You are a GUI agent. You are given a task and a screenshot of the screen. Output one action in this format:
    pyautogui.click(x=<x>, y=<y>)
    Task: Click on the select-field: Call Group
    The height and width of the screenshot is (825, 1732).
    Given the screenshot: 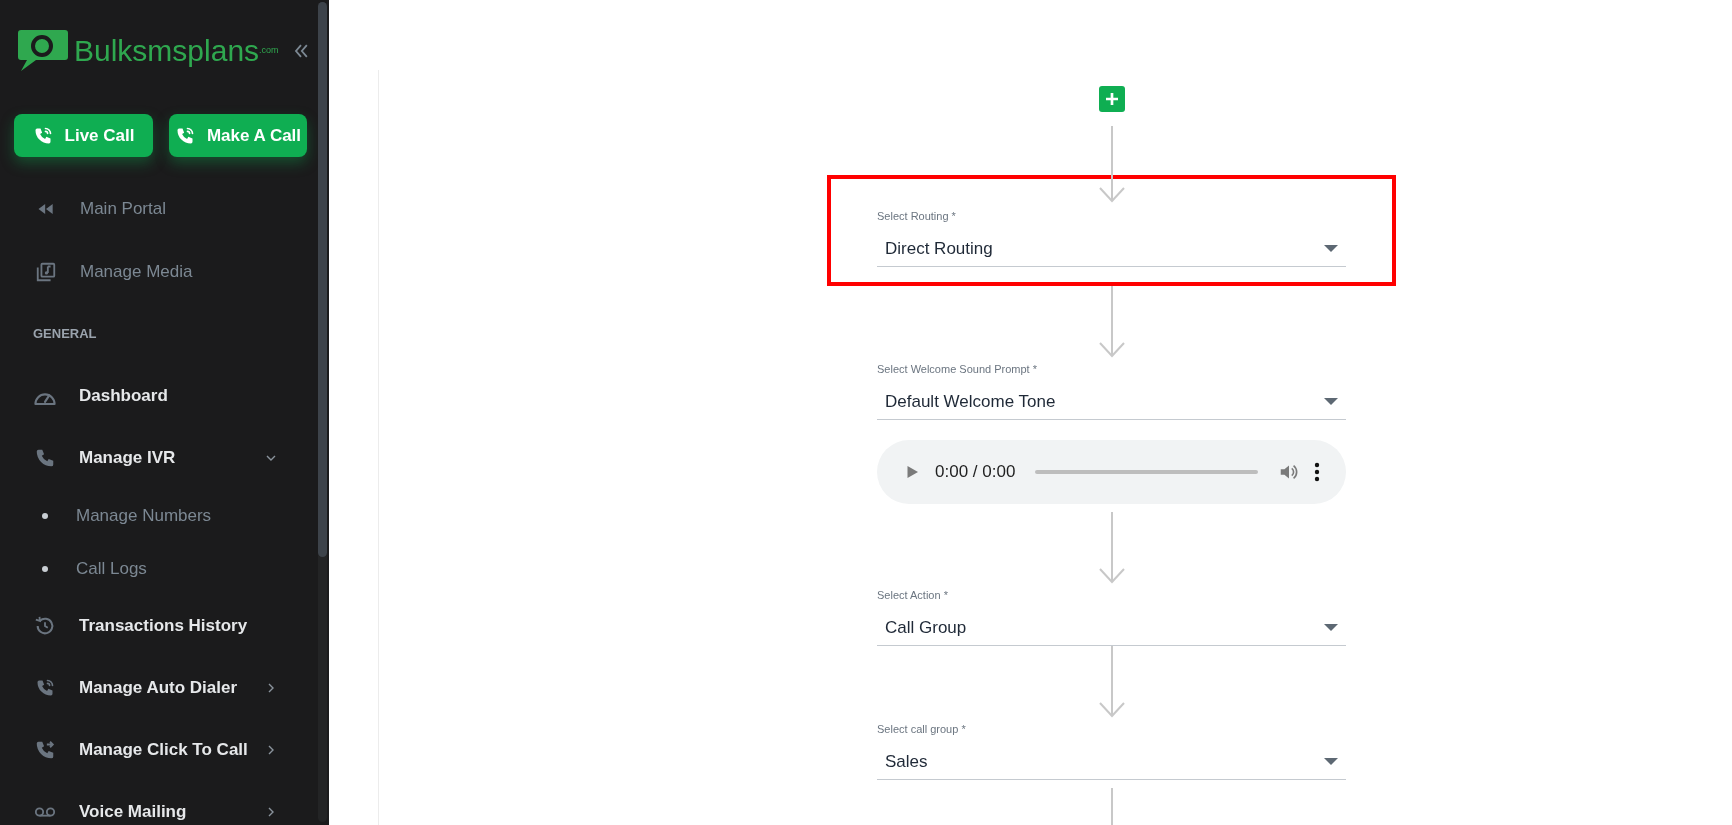 What is the action you would take?
    pyautogui.click(x=1111, y=628)
    